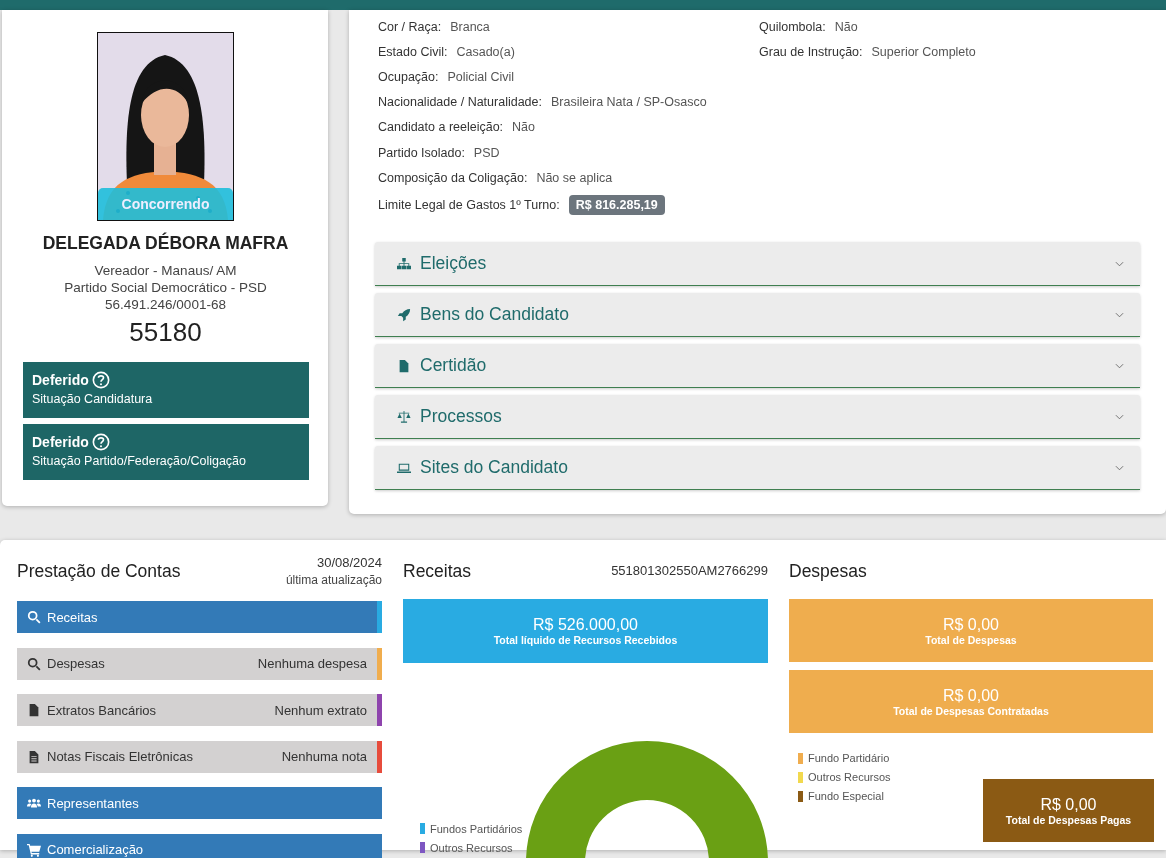  I want to click on field-value: Não se aplica, so click(574, 177).